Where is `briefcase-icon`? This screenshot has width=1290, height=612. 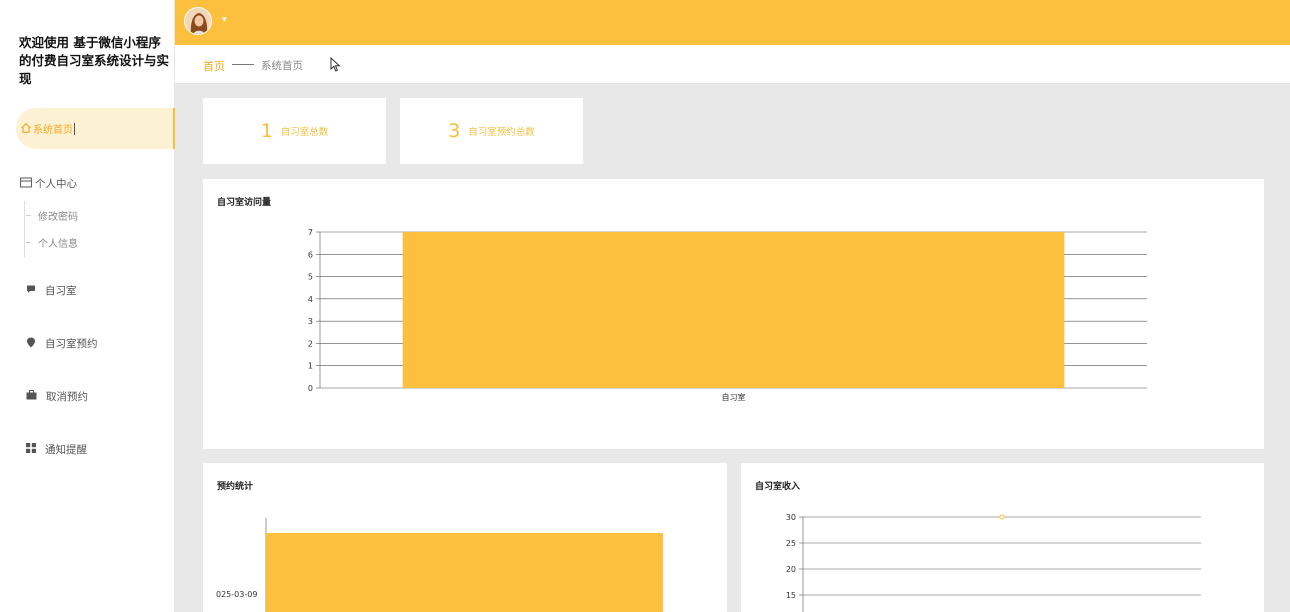
briefcase-icon is located at coordinates (31, 396).